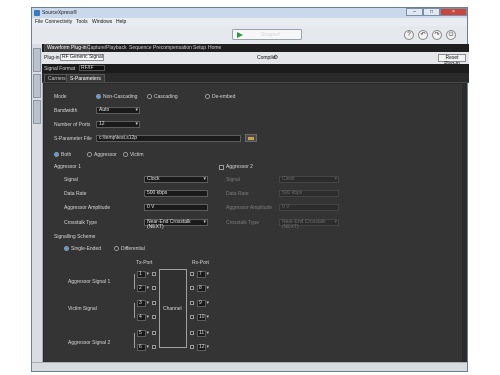 This screenshot has height=375, width=500. What do you see at coordinates (233, 180) in the screenshot?
I see `aggressor2-signal-label: Signal` at bounding box center [233, 180].